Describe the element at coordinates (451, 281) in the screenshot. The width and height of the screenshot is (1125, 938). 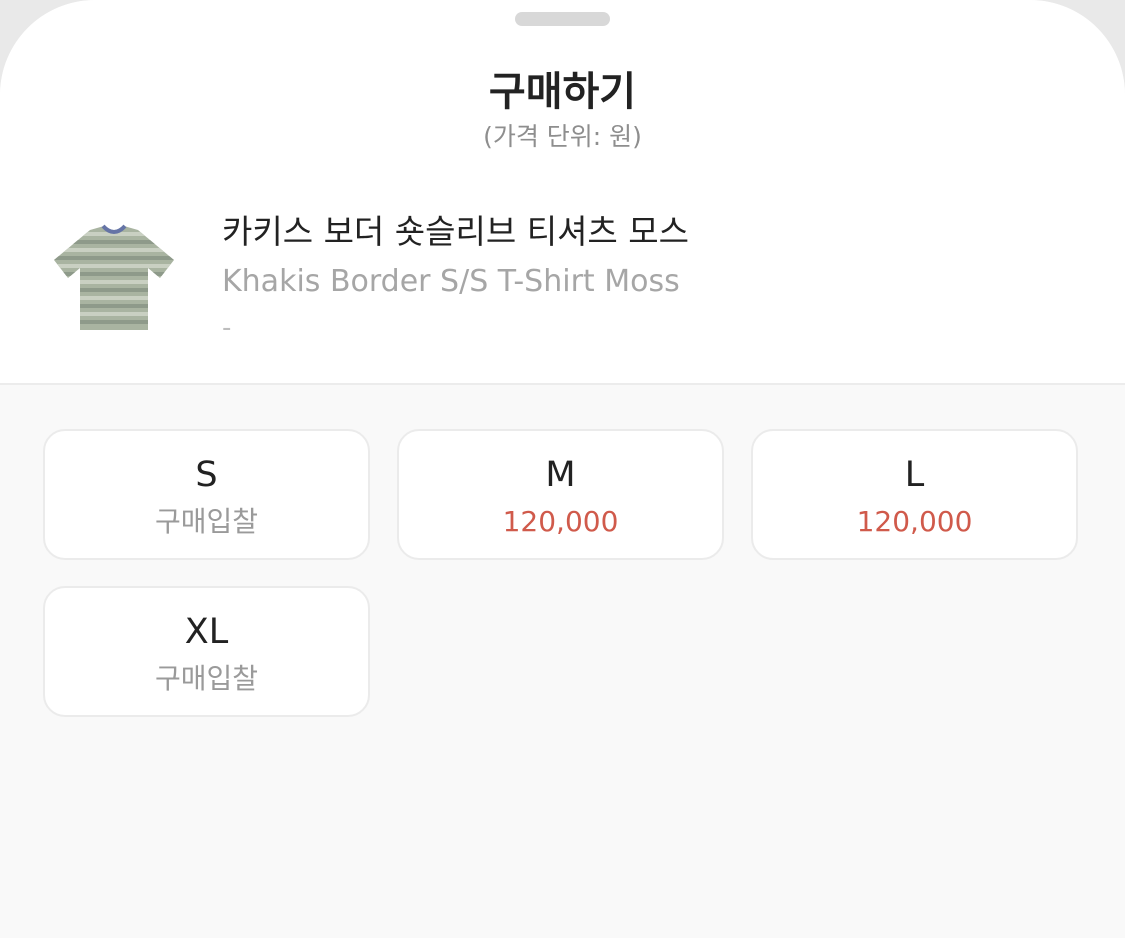
I see `product-name-english: Khakis Border S/S T-Shirt Moss` at that location.